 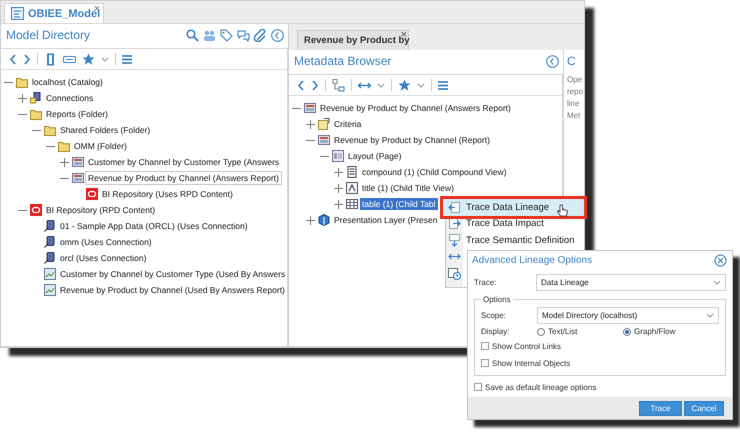 I want to click on checkbox-label: Show Internal Objects, so click(x=531, y=363).